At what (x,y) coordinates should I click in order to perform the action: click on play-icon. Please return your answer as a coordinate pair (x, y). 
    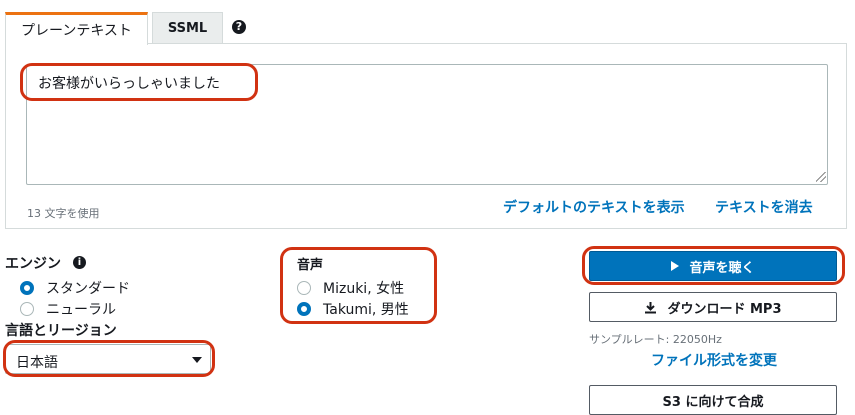
    Looking at the image, I should click on (675, 266).